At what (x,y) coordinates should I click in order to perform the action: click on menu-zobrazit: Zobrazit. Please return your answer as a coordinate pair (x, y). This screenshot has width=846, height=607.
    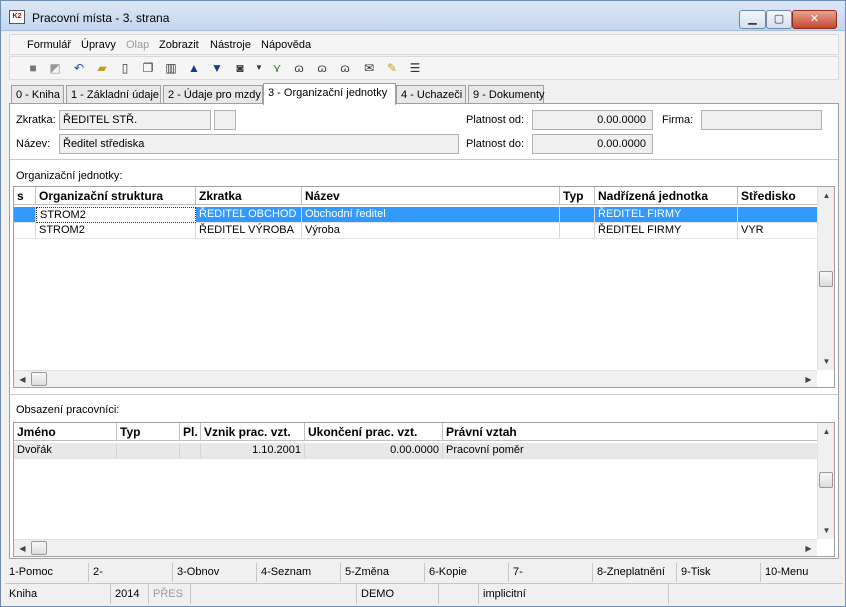
    Looking at the image, I should click on (179, 45).